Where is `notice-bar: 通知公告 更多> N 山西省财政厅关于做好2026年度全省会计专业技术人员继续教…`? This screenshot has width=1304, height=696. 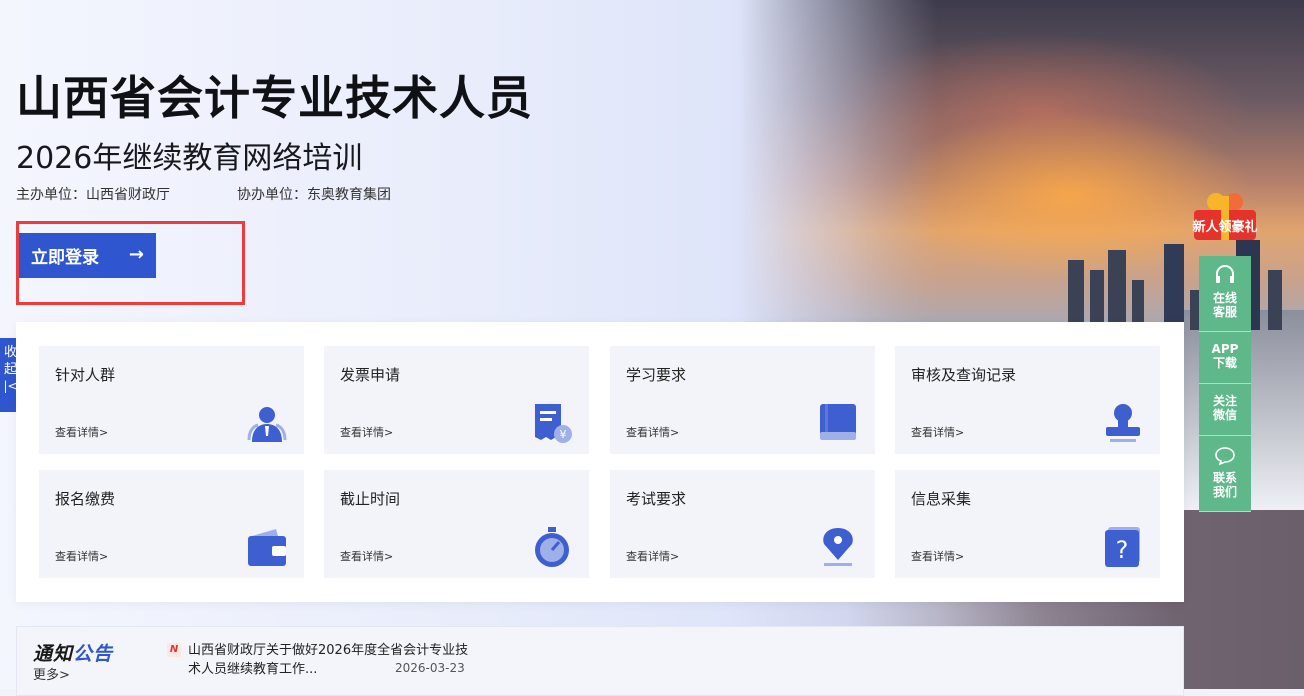 notice-bar: 通知公告 更多> N 山西省财政厅关于做好2026年度全省会计专业技术人员继续教… is located at coordinates (600, 661).